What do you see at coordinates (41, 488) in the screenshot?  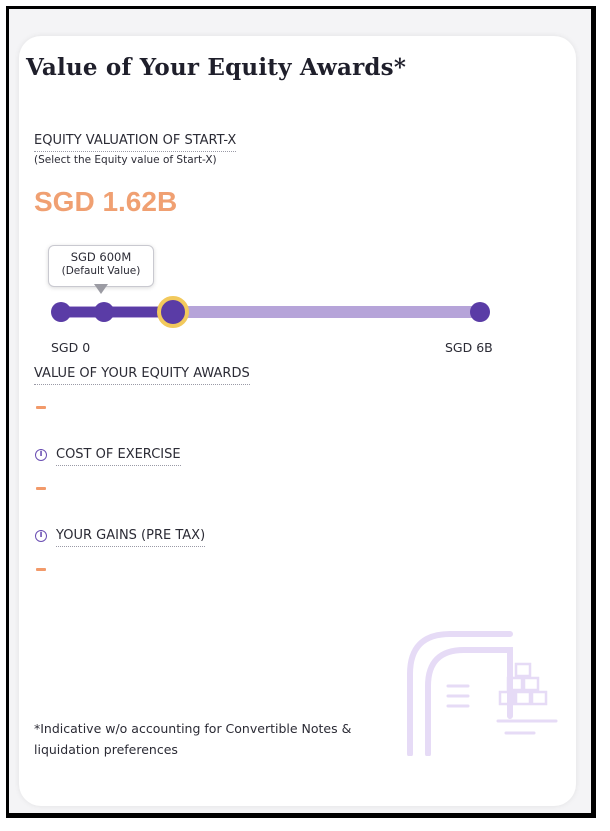 I see `cost-of-exercise-value` at bounding box center [41, 488].